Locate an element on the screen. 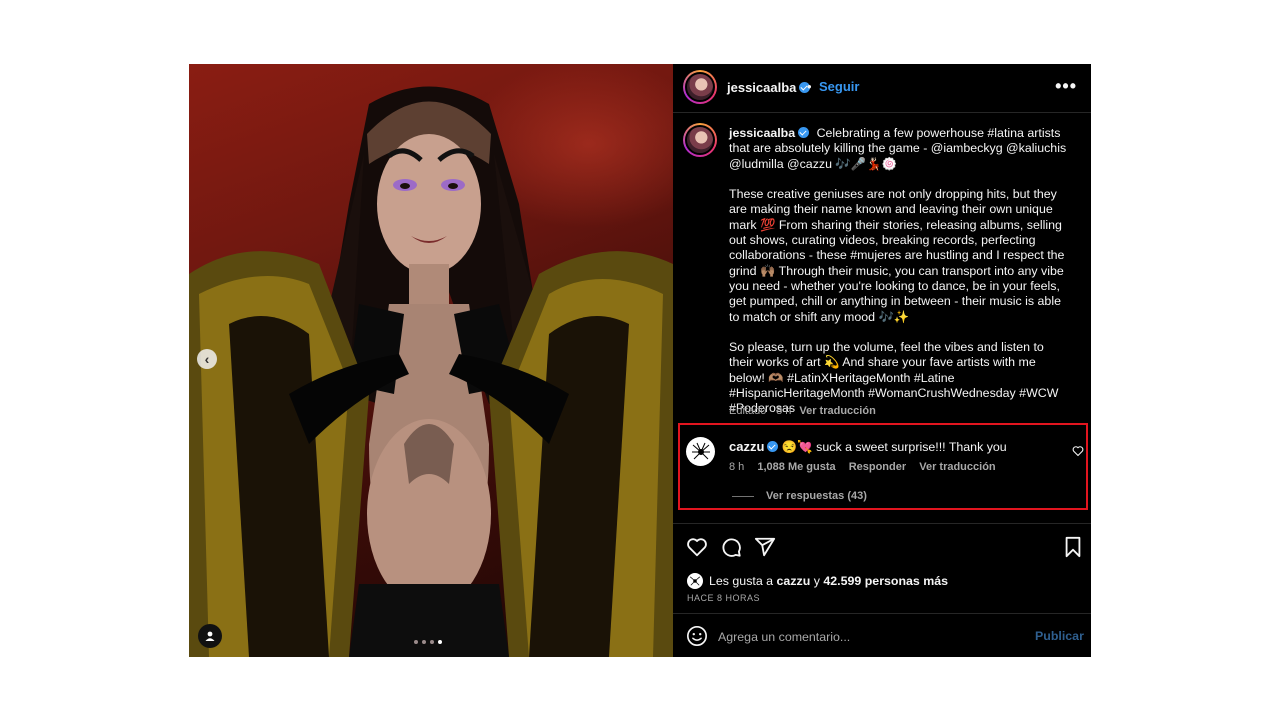 The height and width of the screenshot is (720, 1280). carousel-prev-button: ‹ is located at coordinates (207, 359).